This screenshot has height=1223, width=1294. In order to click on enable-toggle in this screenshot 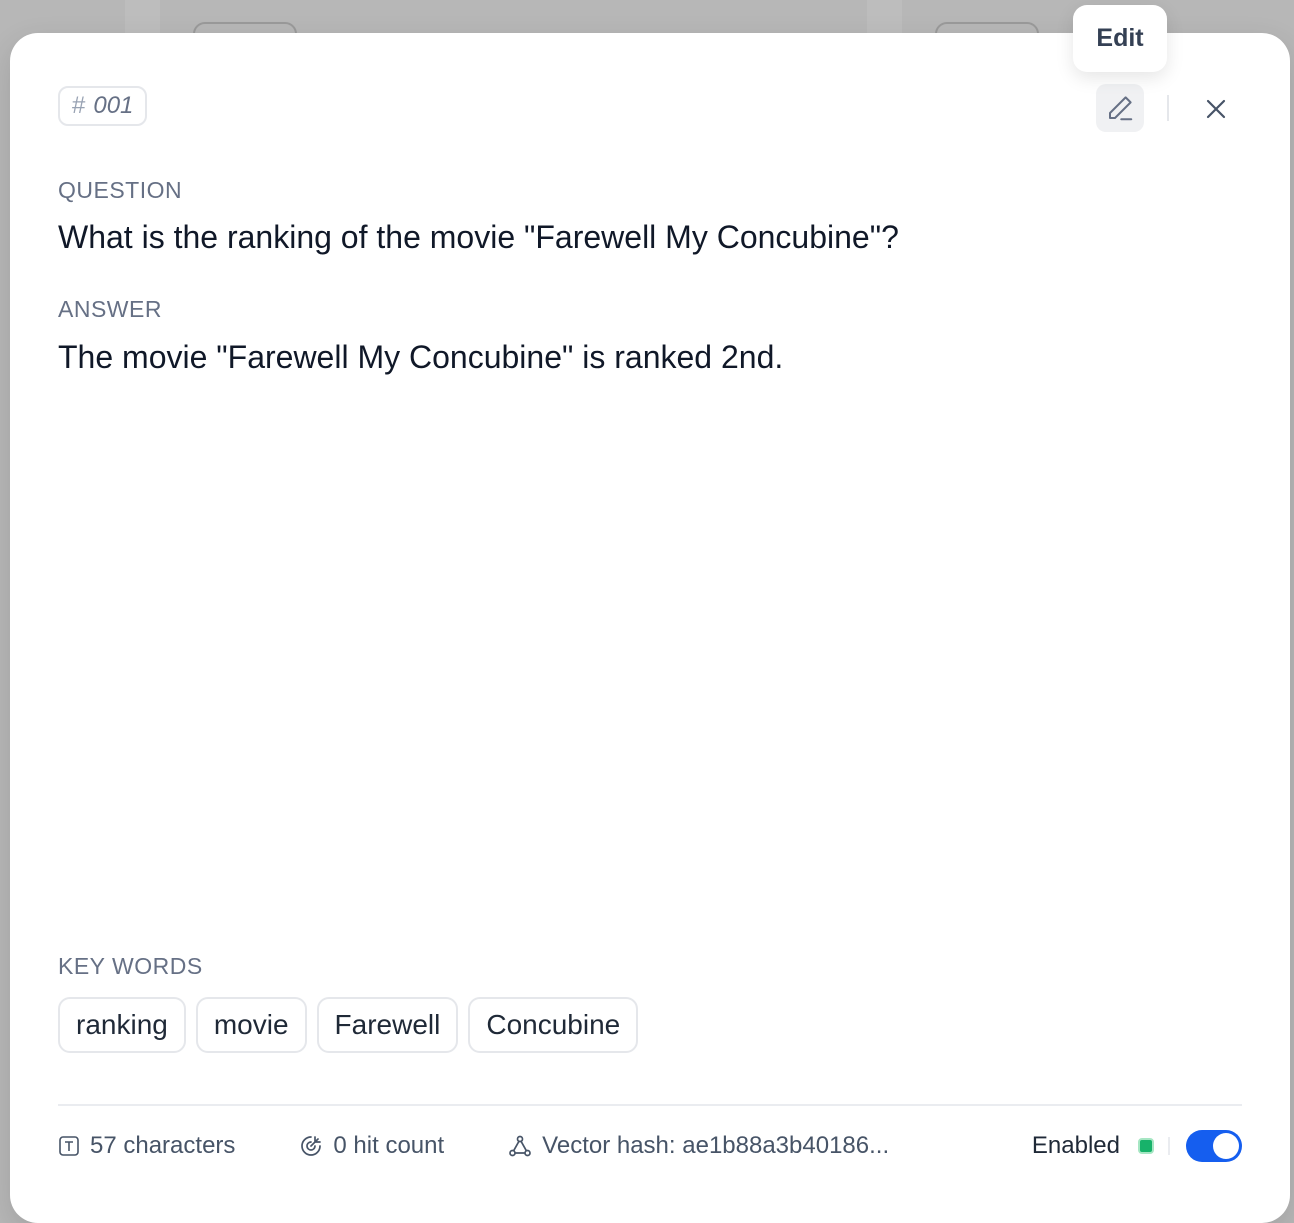, I will do `click(1214, 1146)`.